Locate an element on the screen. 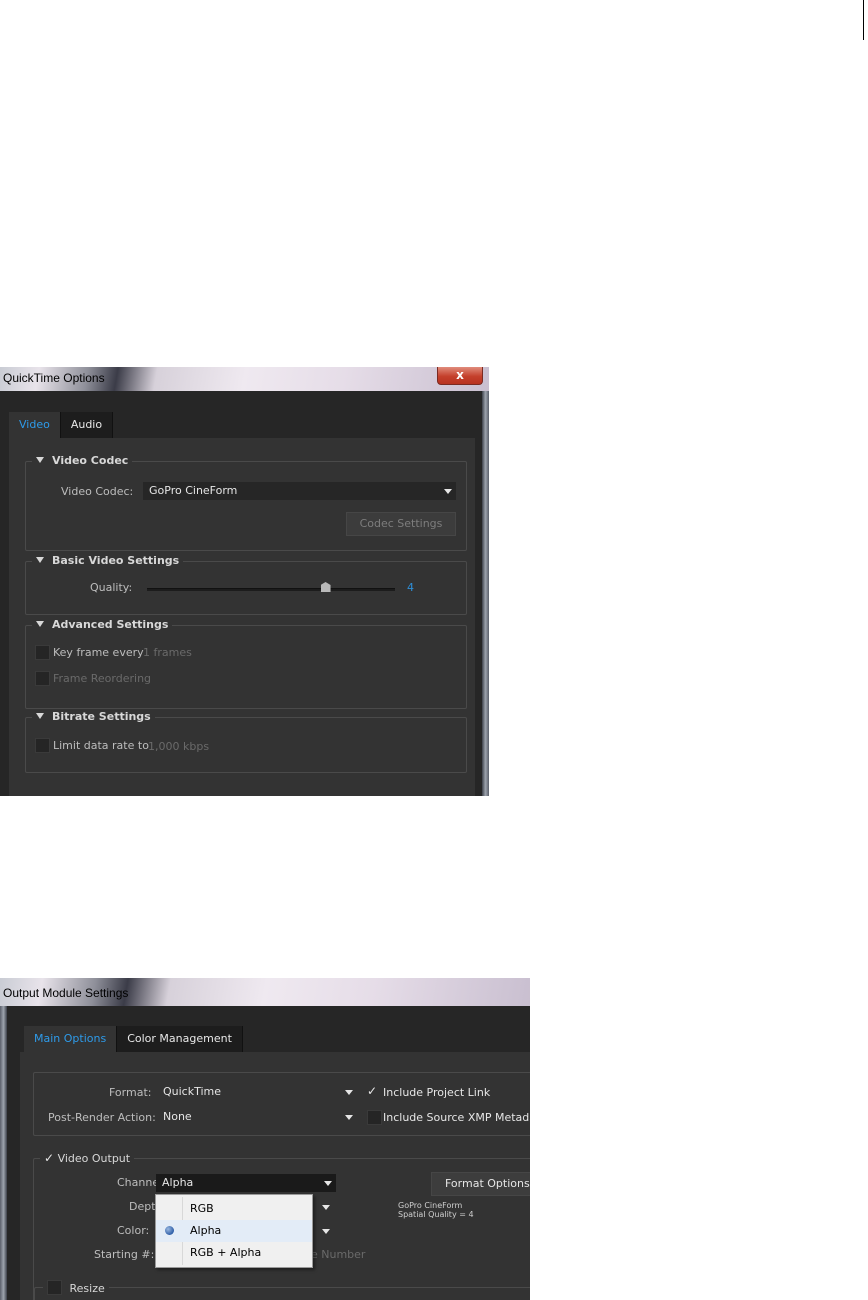  format-dropdown: QuickTime is located at coordinates (257, 1092).